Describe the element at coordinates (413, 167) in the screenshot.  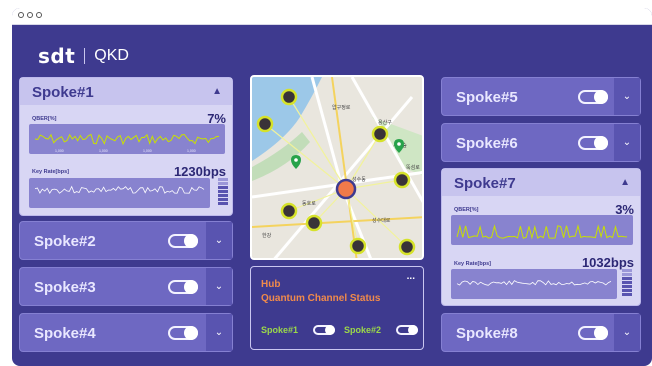
I see `map-label: 뚝섬로` at that location.